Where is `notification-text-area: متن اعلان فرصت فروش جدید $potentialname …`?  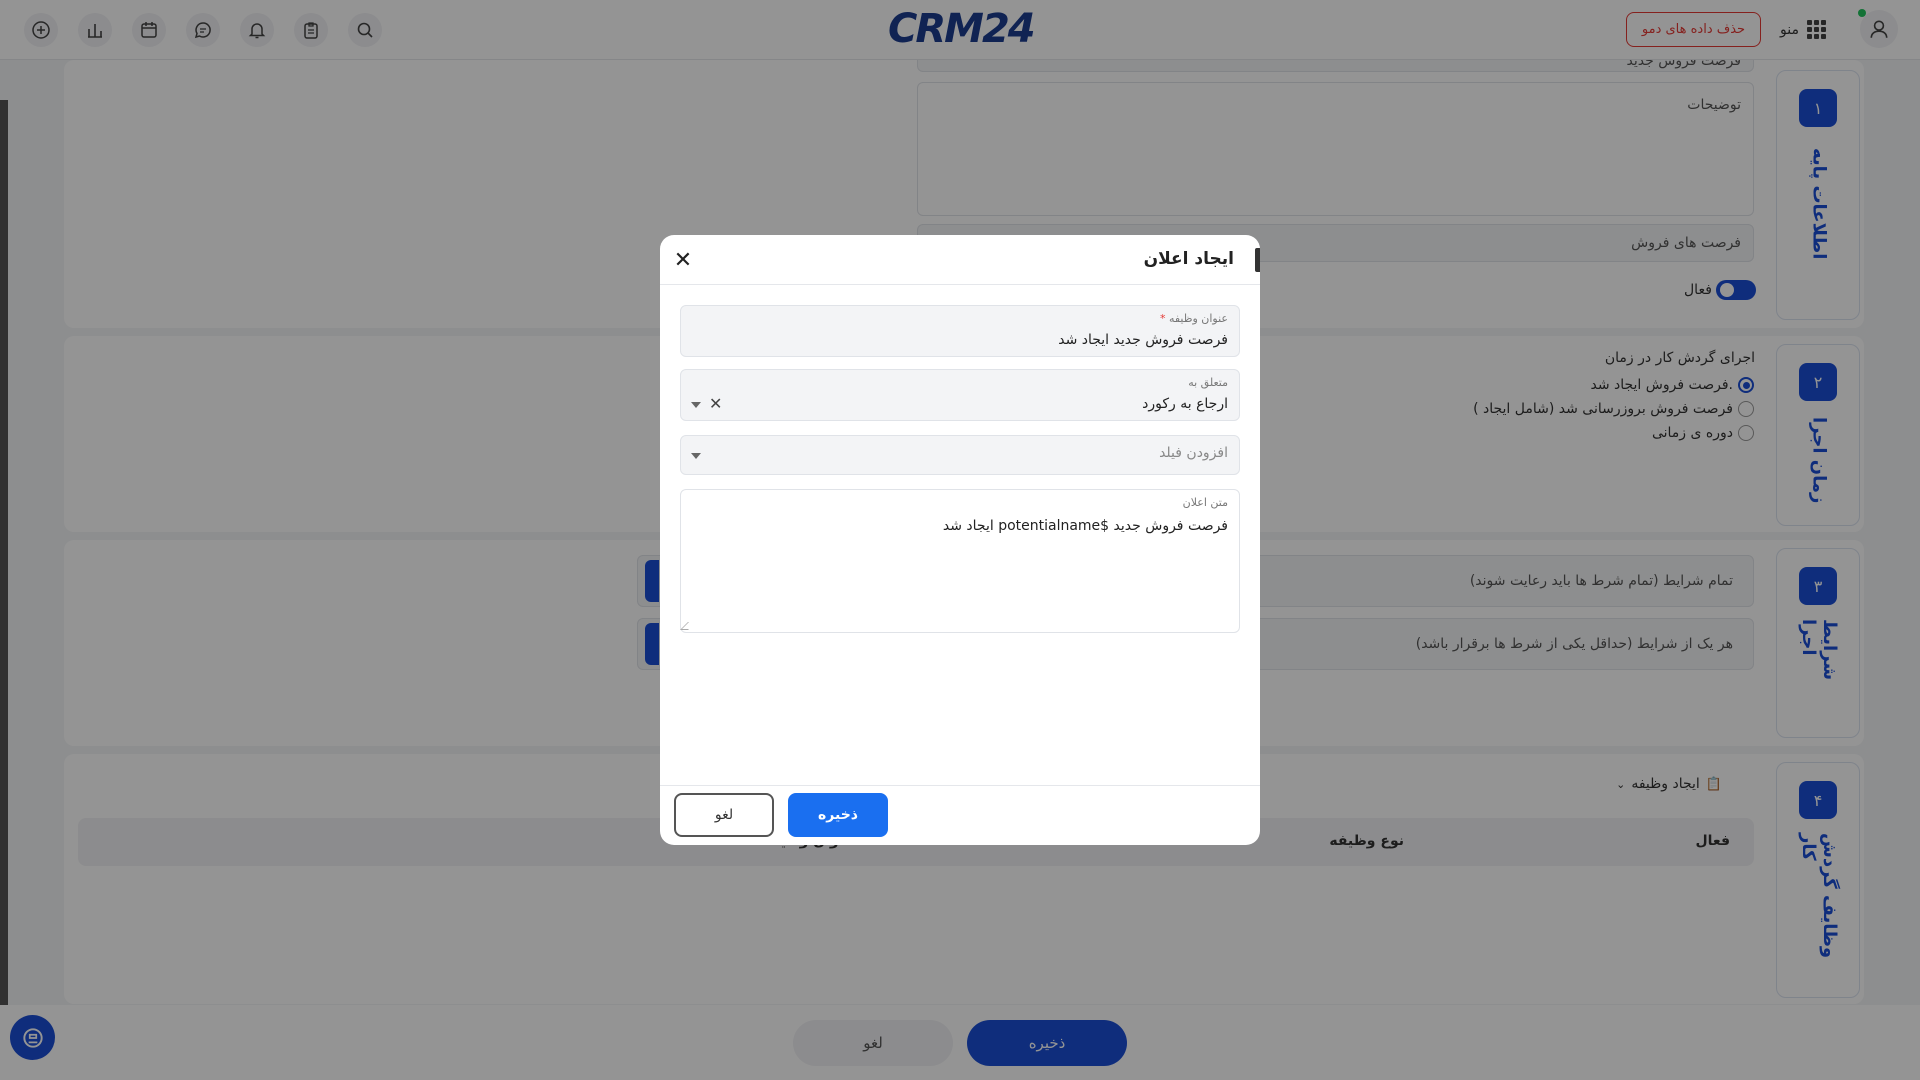
notification-text-area: متن اعلان فرصت فروش جدید $potentialname … is located at coordinates (960, 561).